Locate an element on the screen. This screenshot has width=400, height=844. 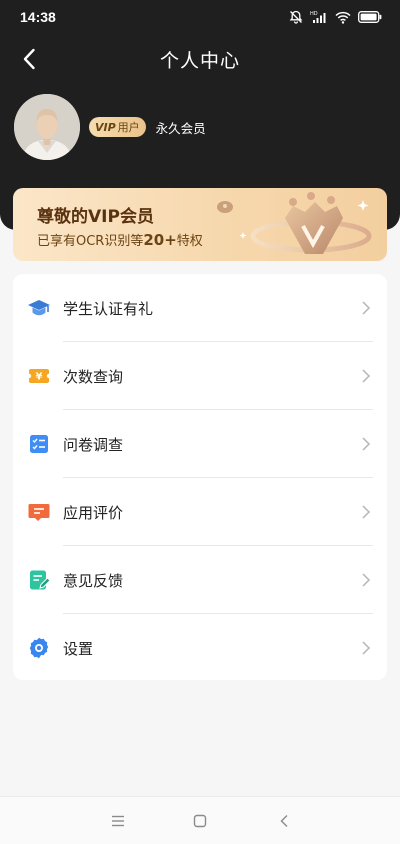
profile-section: VIP 用户 永久会员 is located at coordinates (110, 127).